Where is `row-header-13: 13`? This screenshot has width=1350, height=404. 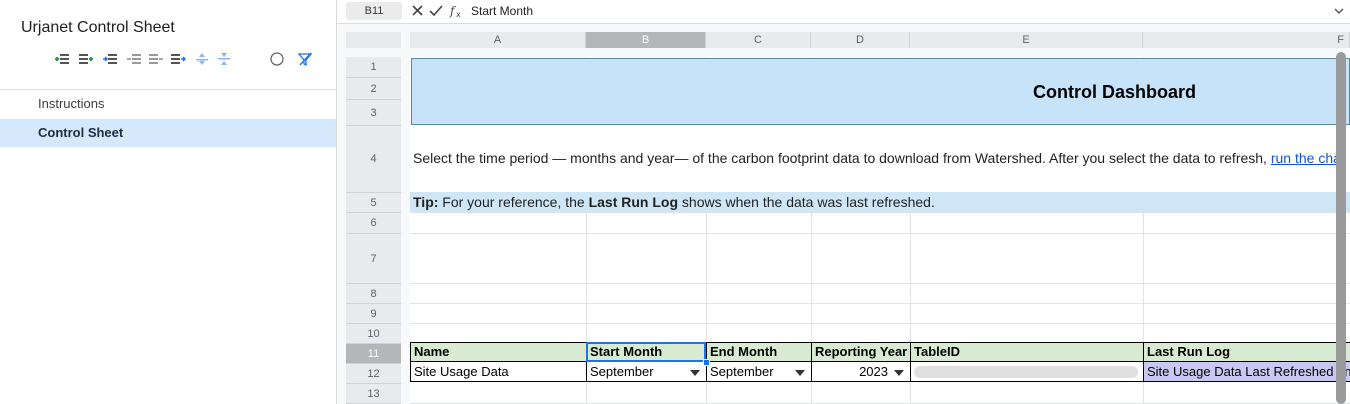
row-header-13: 13 is located at coordinates (373, 394).